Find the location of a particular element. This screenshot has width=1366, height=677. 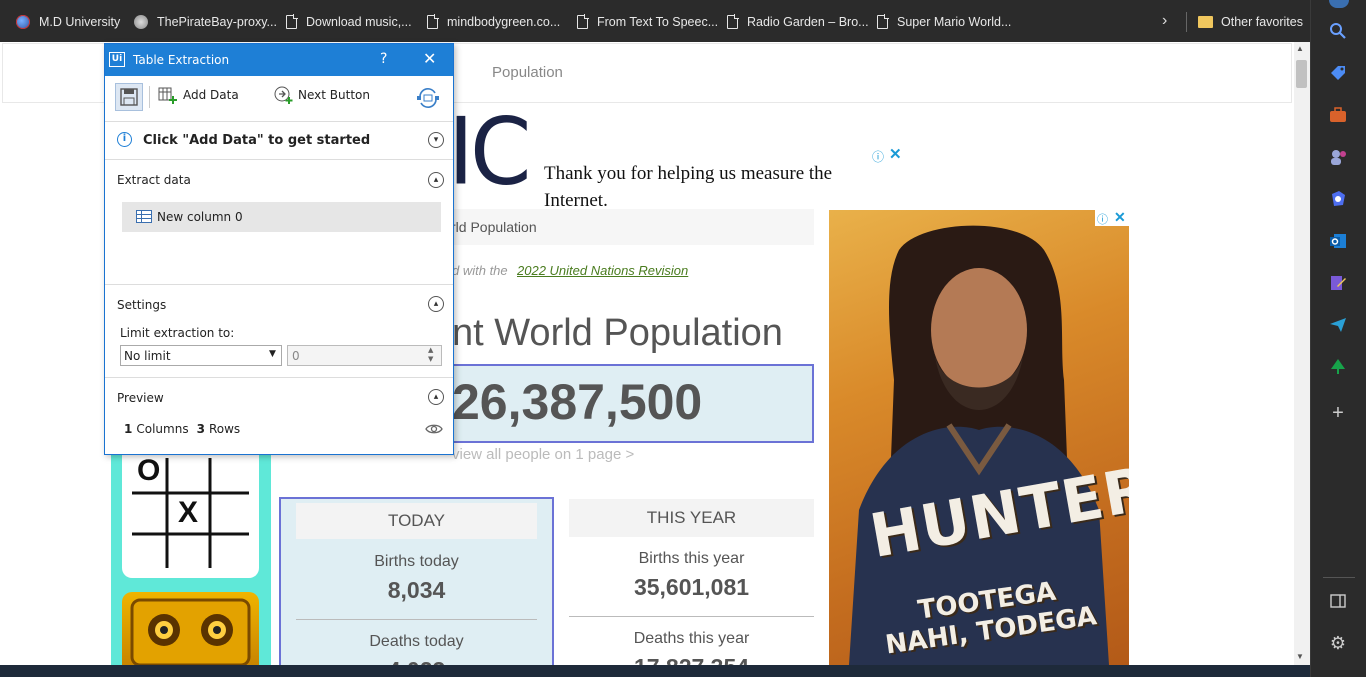

eye-icon is located at coordinates (434, 430).